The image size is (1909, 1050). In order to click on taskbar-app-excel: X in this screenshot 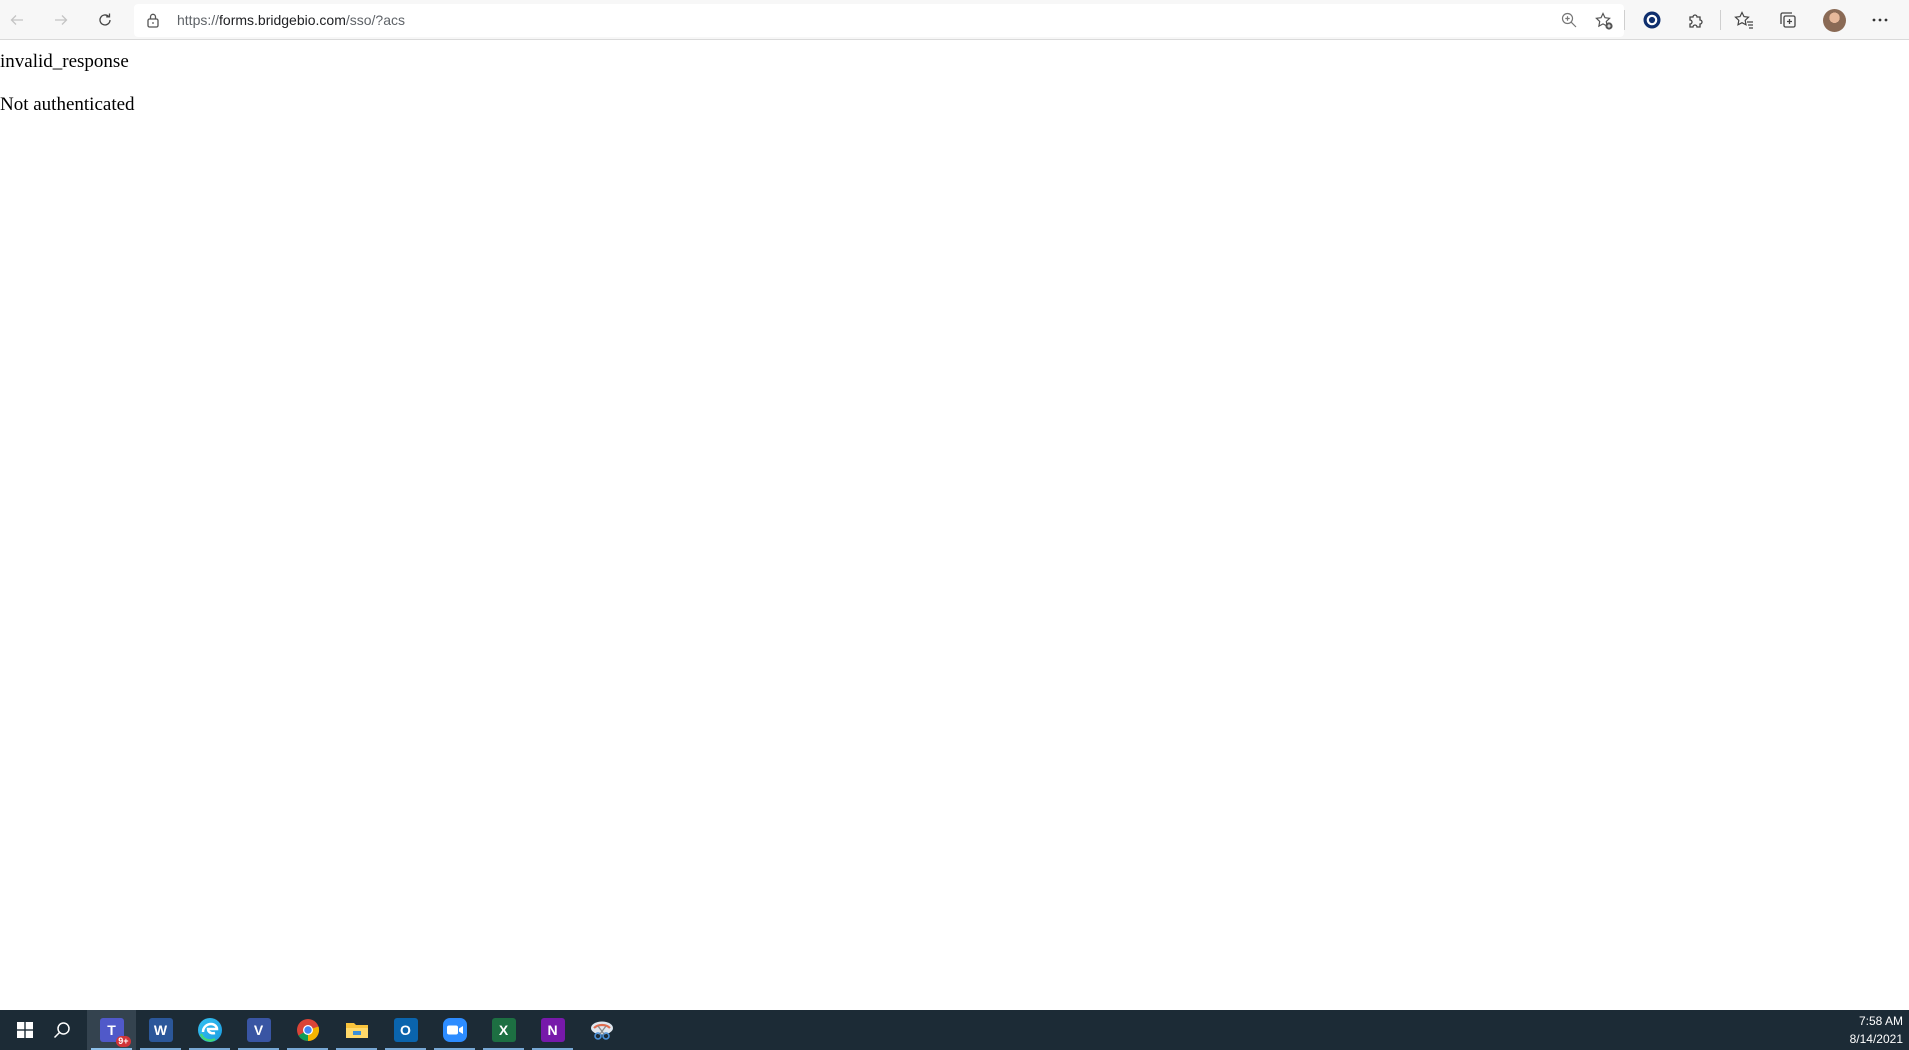, I will do `click(503, 1030)`.